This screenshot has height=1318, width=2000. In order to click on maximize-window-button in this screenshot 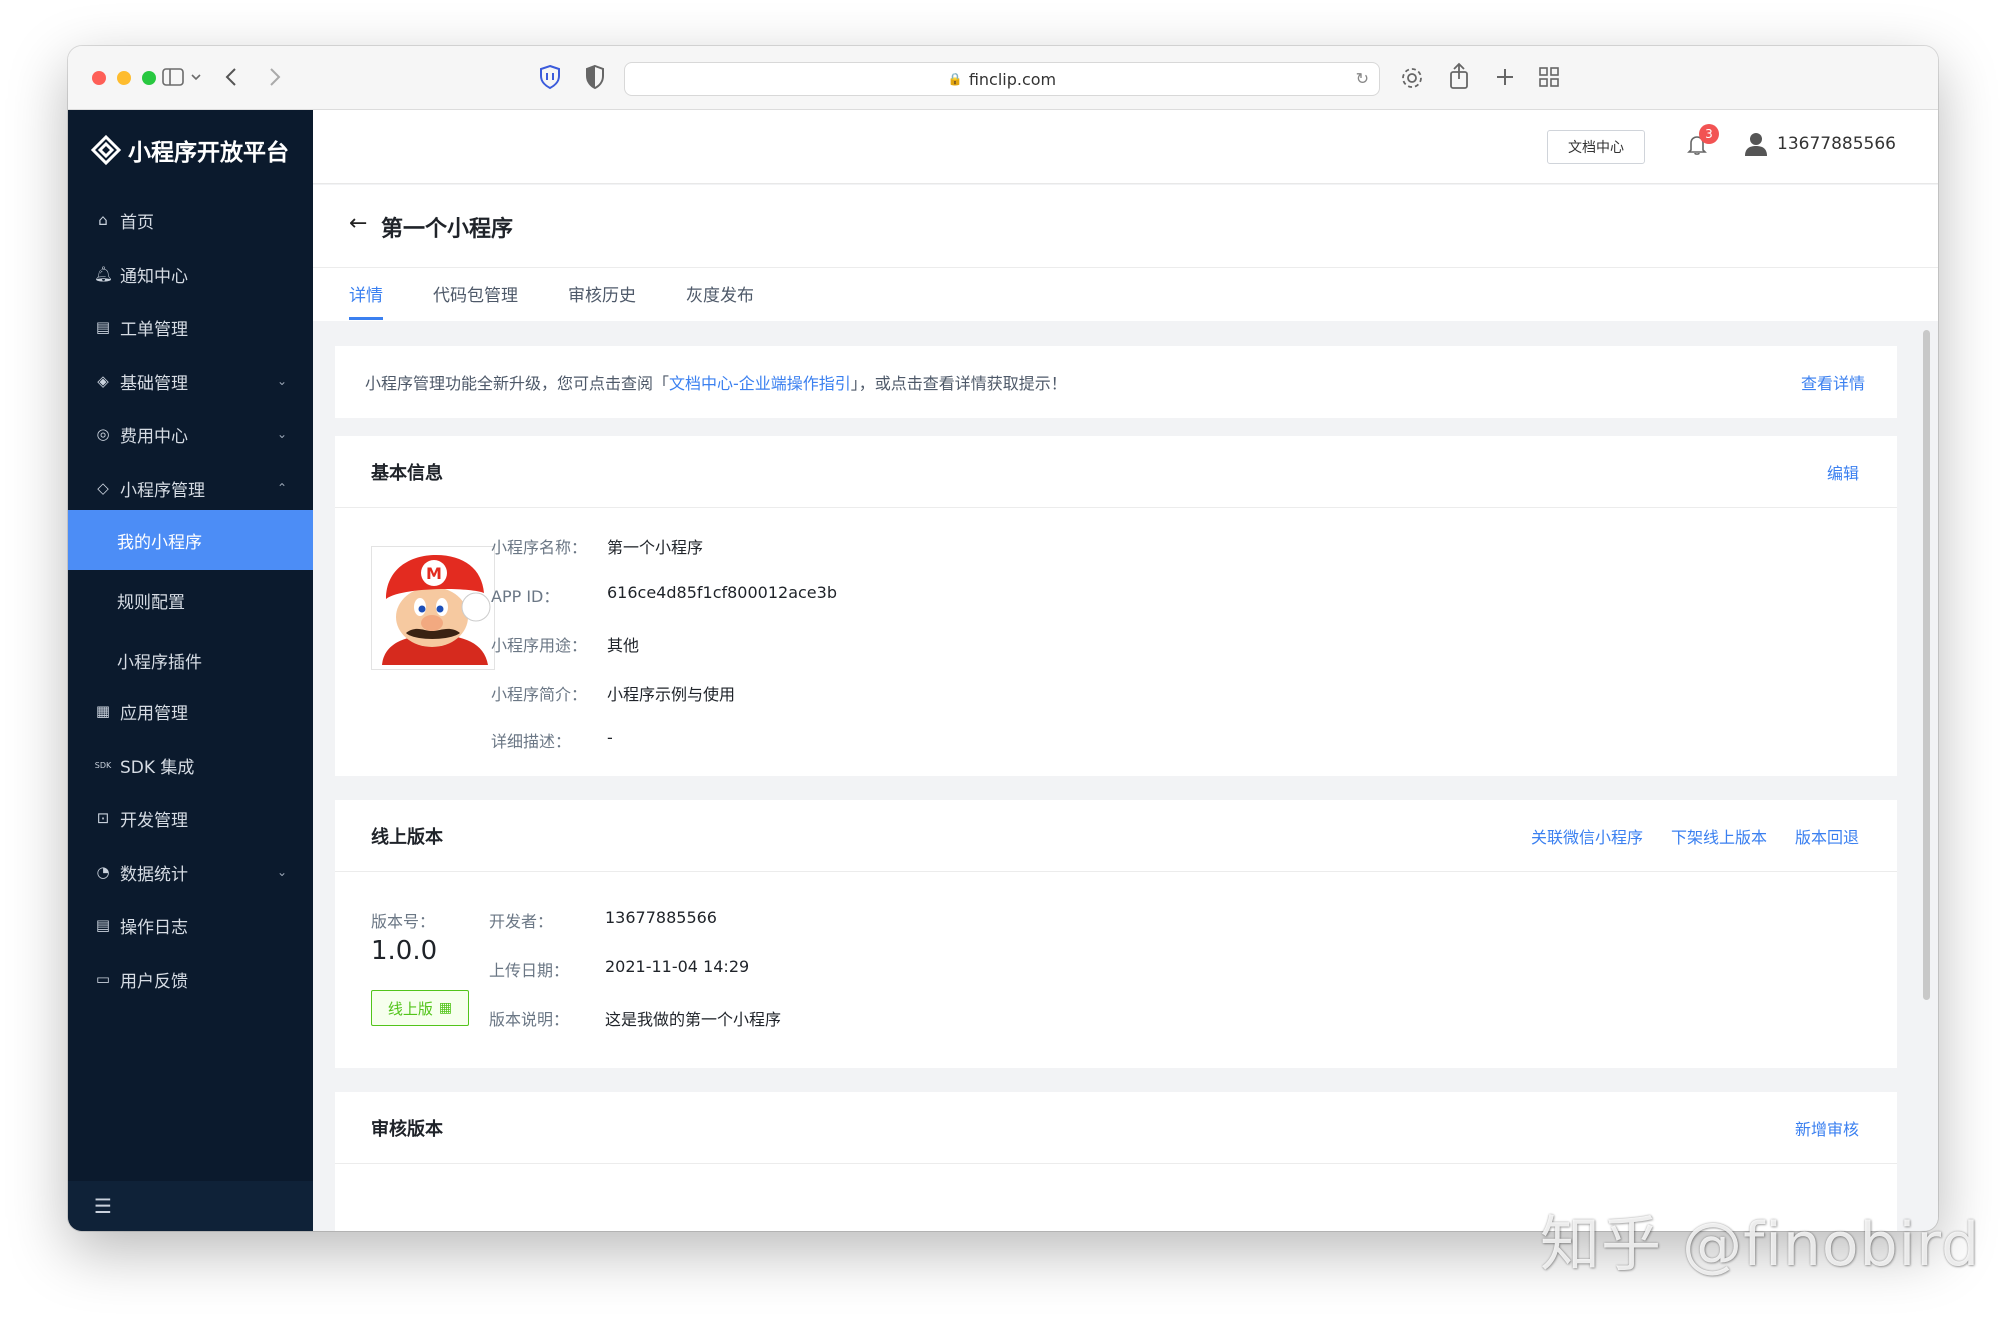, I will do `click(149, 78)`.